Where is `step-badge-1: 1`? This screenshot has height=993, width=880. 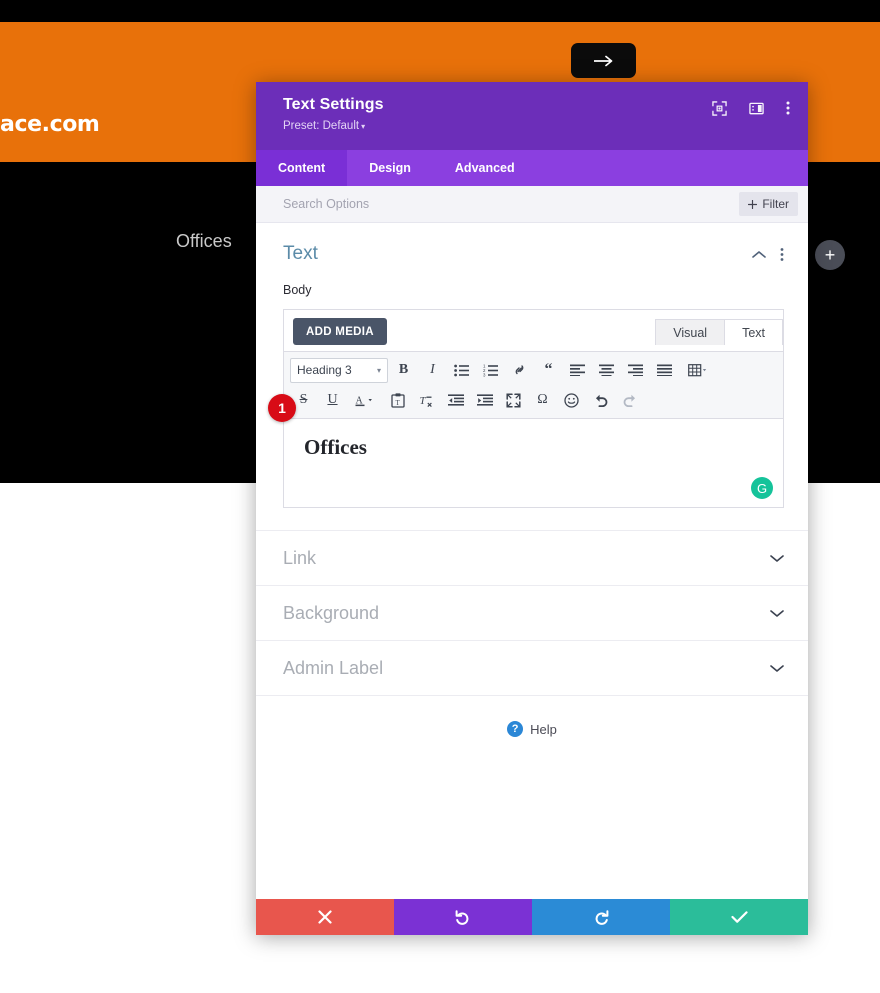
step-badge-1: 1 is located at coordinates (282, 408).